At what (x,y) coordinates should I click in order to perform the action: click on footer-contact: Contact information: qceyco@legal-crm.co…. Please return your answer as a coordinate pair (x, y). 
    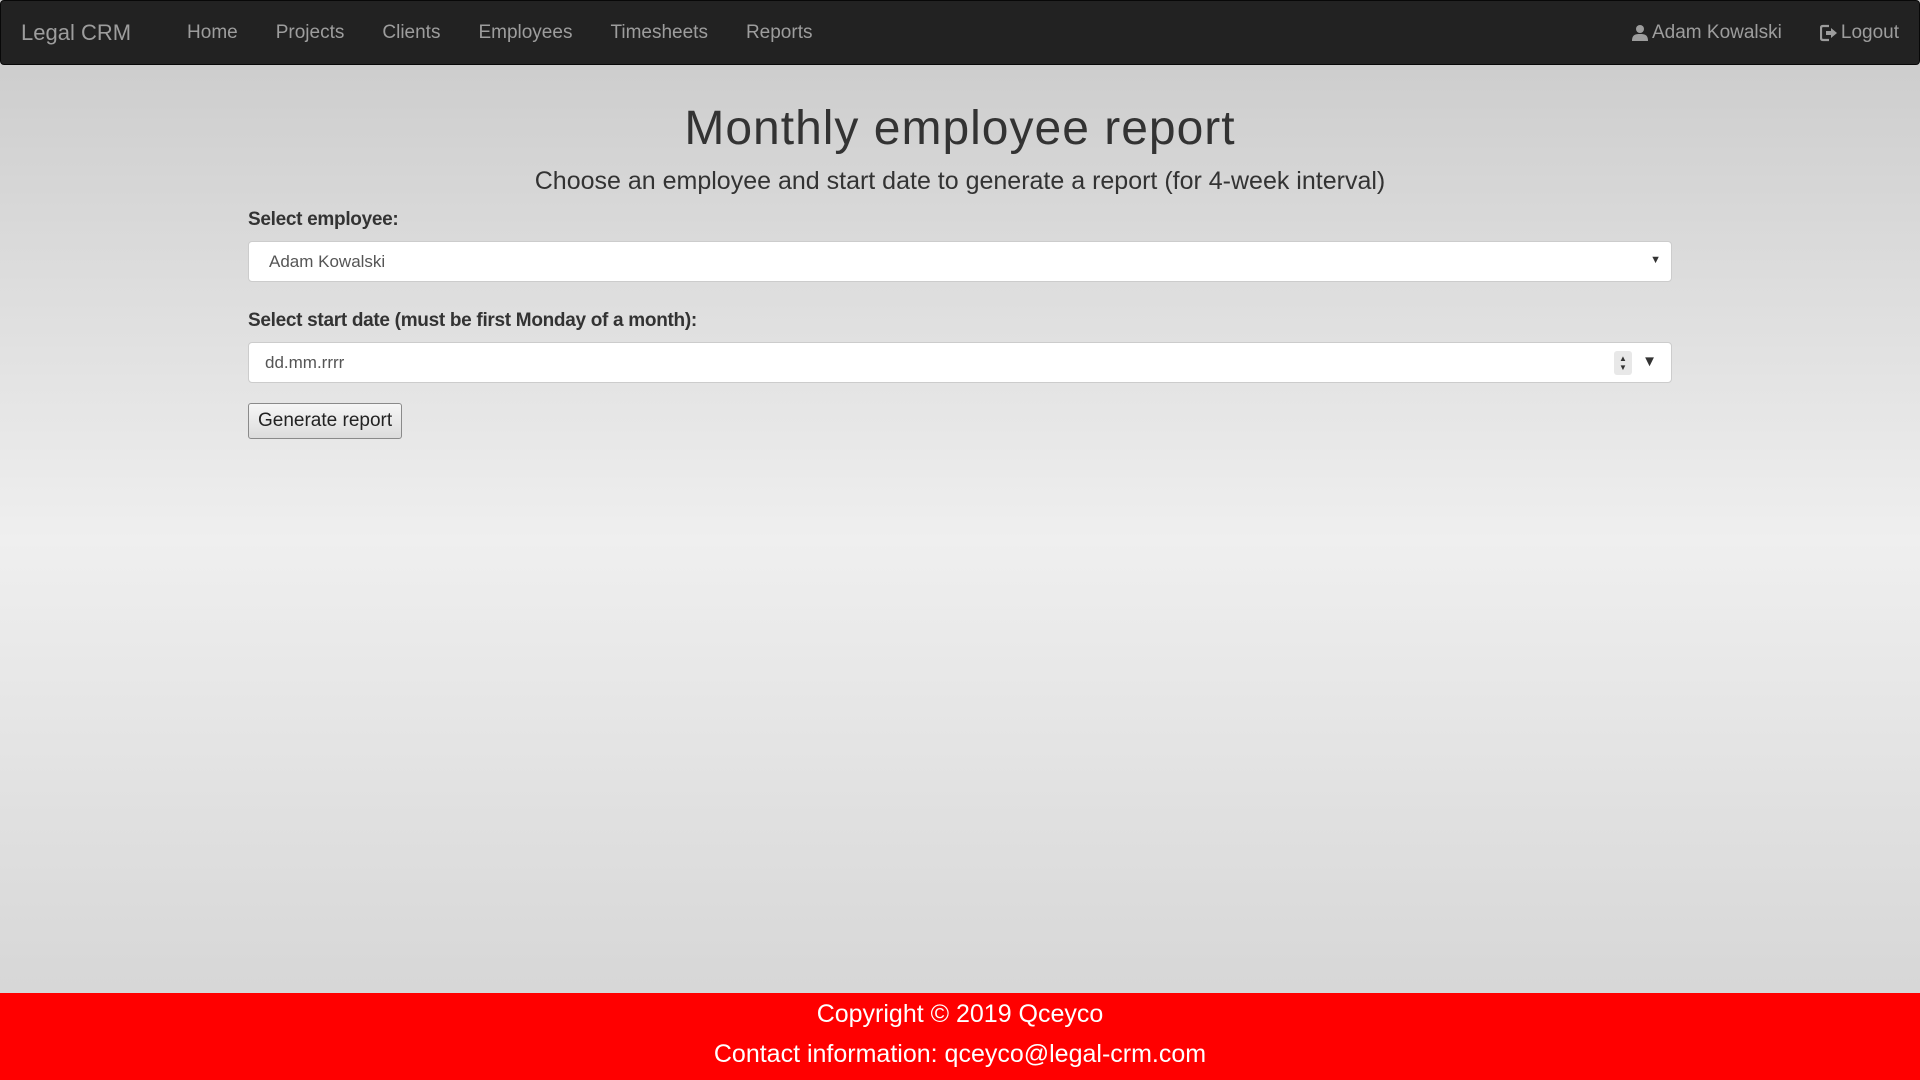
    Looking at the image, I should click on (960, 1054).